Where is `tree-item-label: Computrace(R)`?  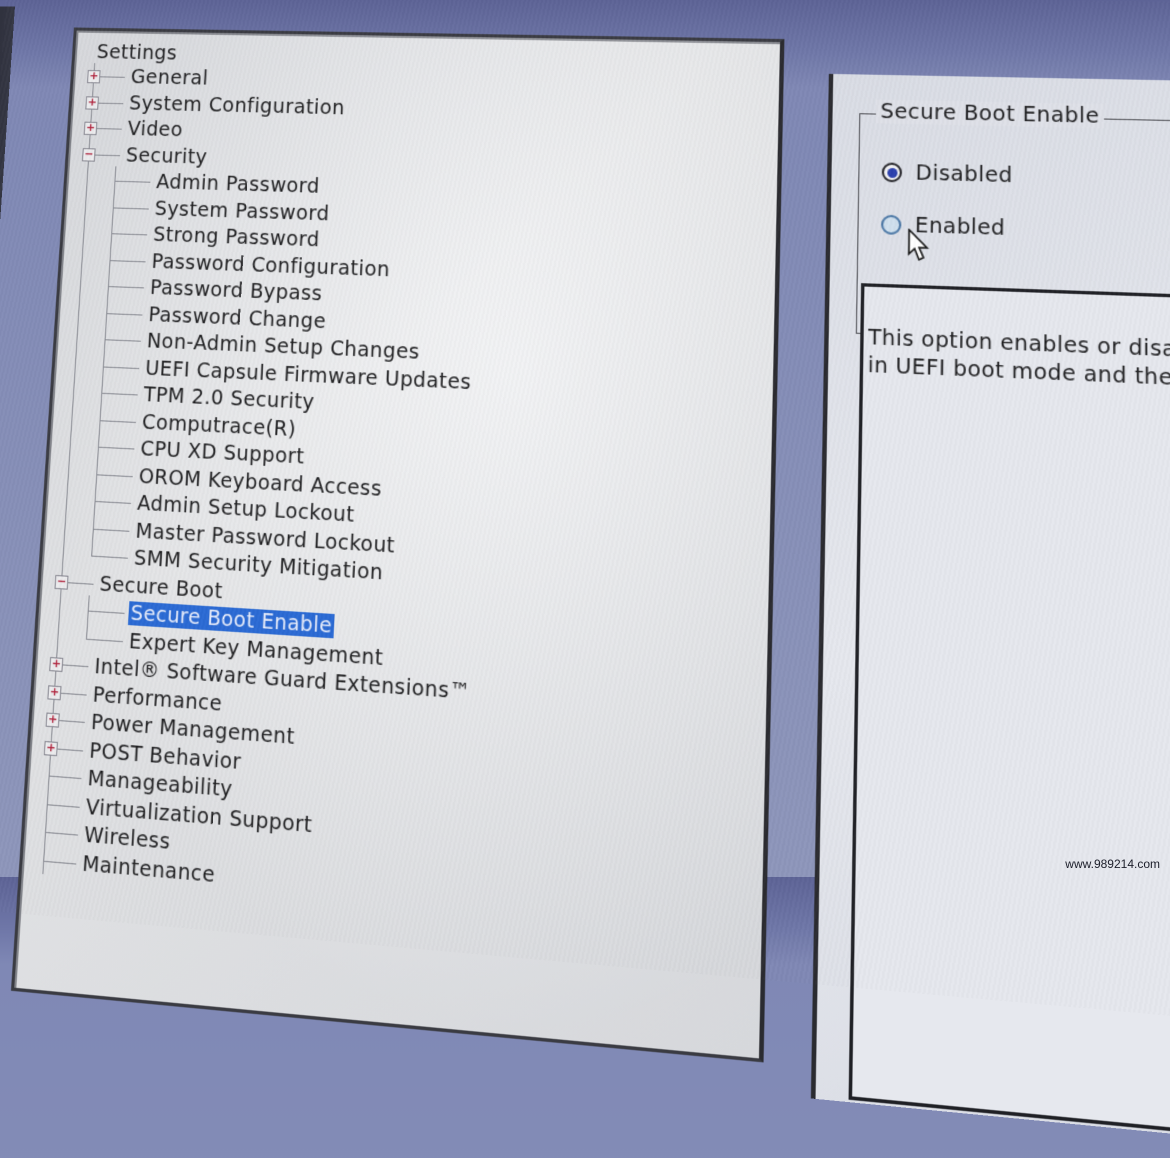
tree-item-label: Computrace(R) is located at coordinates (219, 425).